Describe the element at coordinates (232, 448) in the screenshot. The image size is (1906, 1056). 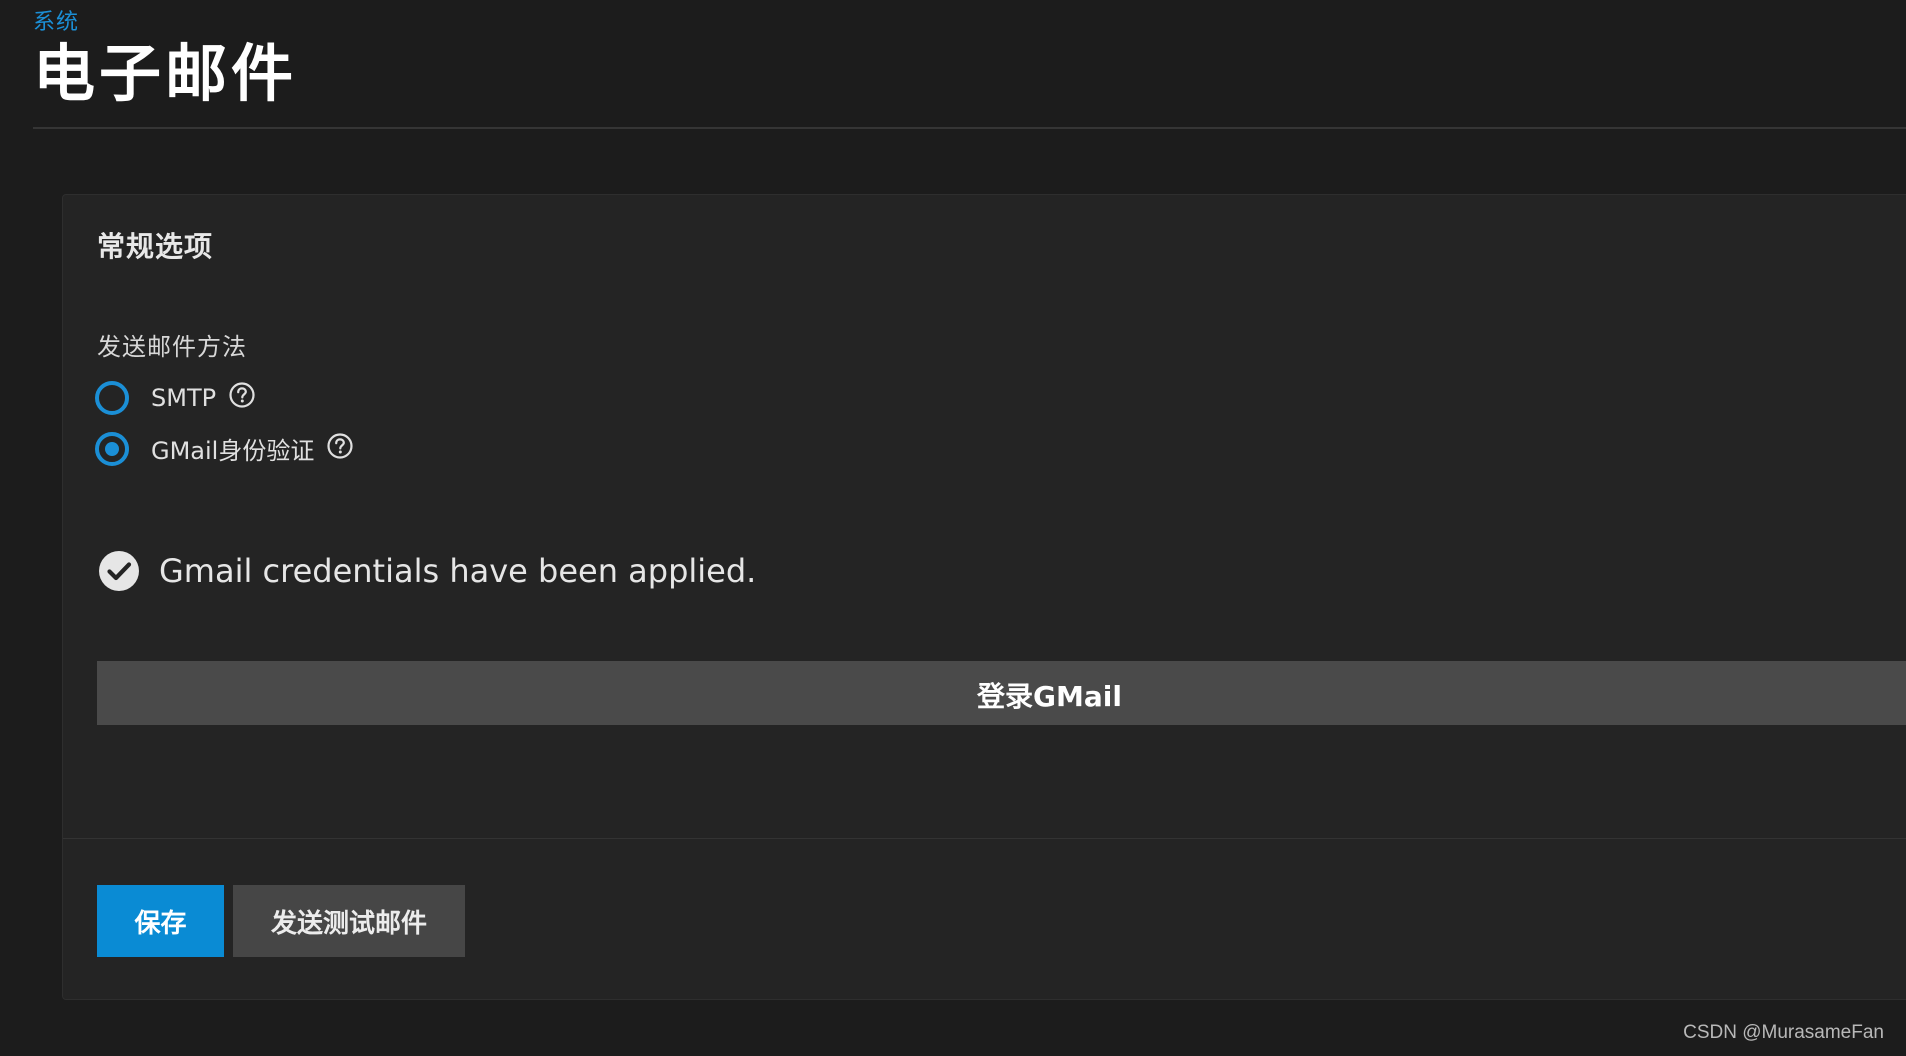
I see `gmail-radio-label: GMail身份验证` at that location.